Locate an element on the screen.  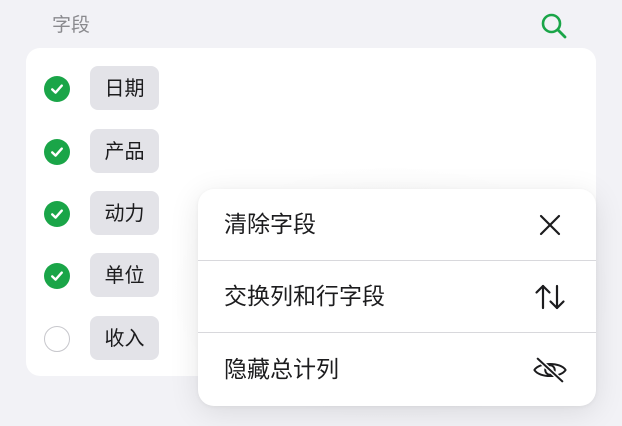
field-chip-power: 动力 is located at coordinates (124, 213).